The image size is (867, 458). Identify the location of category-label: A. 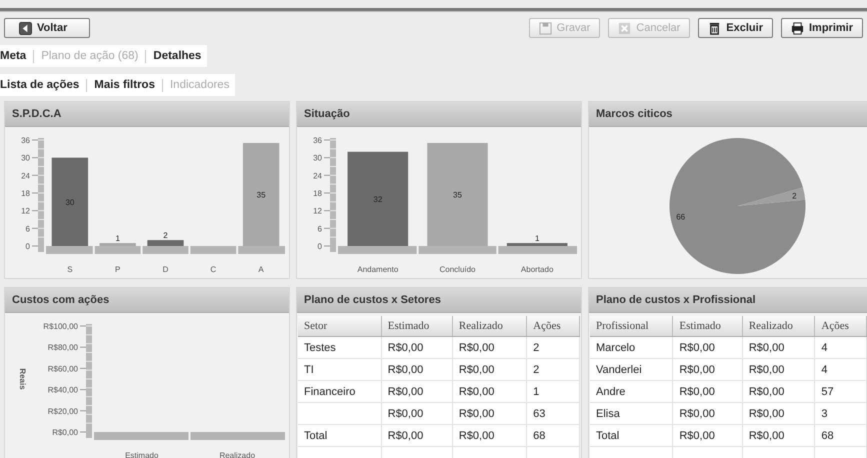
(261, 269).